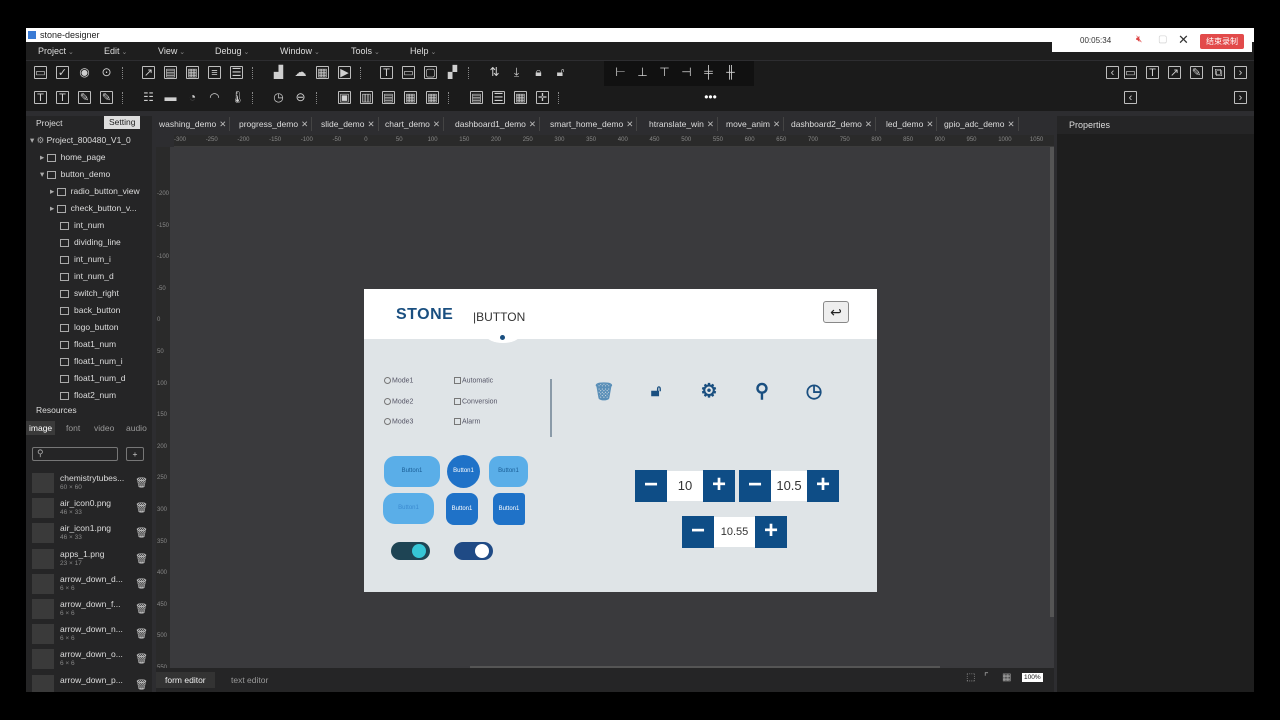 This screenshot has width=1280, height=720. I want to click on resource-search-input: ⚲, so click(75, 454).